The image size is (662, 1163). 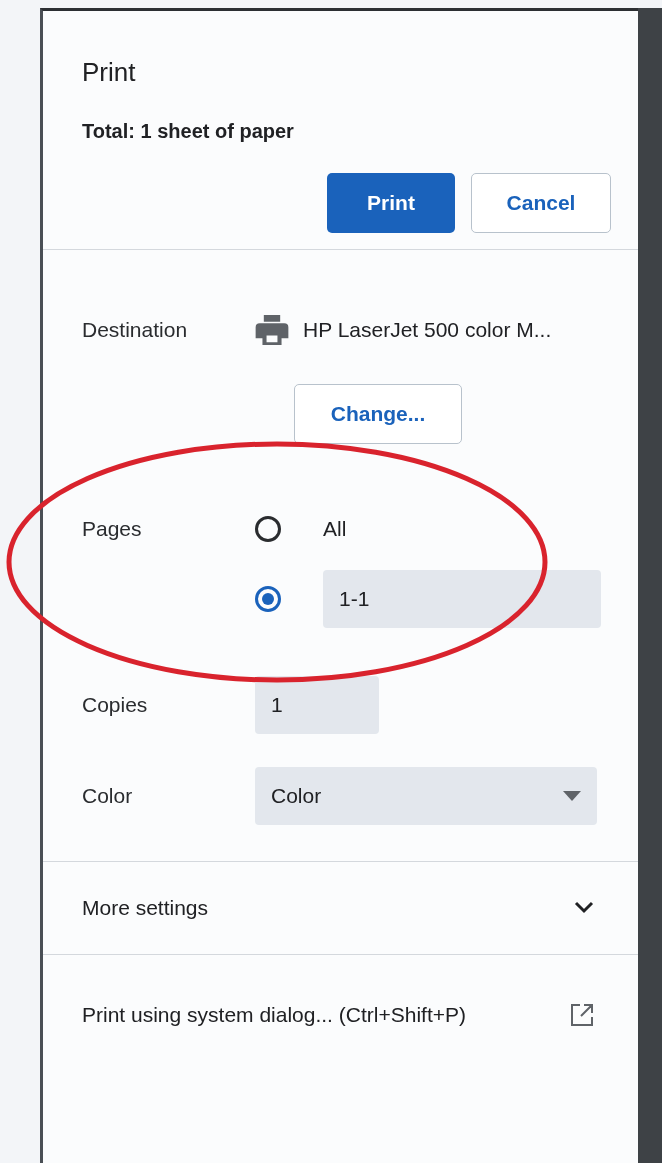 What do you see at coordinates (541, 203) in the screenshot?
I see `cancel-button: Cancel` at bounding box center [541, 203].